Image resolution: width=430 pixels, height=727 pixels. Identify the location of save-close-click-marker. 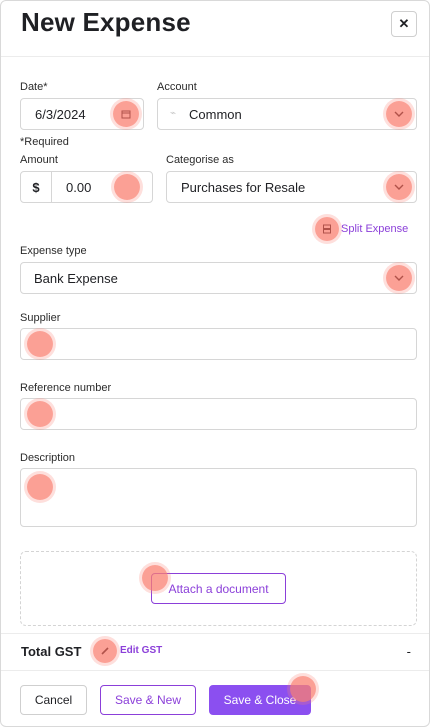
(303, 689).